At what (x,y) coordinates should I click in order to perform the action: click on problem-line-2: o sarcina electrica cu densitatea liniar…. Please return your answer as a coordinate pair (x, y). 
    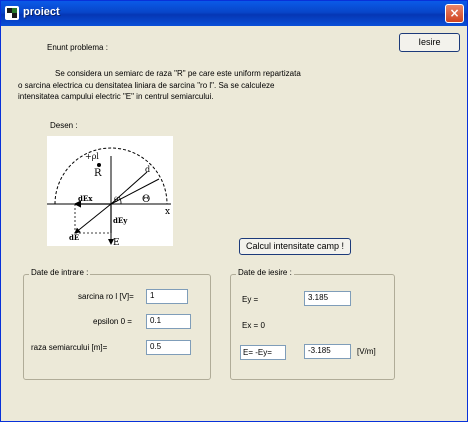
    Looking at the image, I should click on (146, 85).